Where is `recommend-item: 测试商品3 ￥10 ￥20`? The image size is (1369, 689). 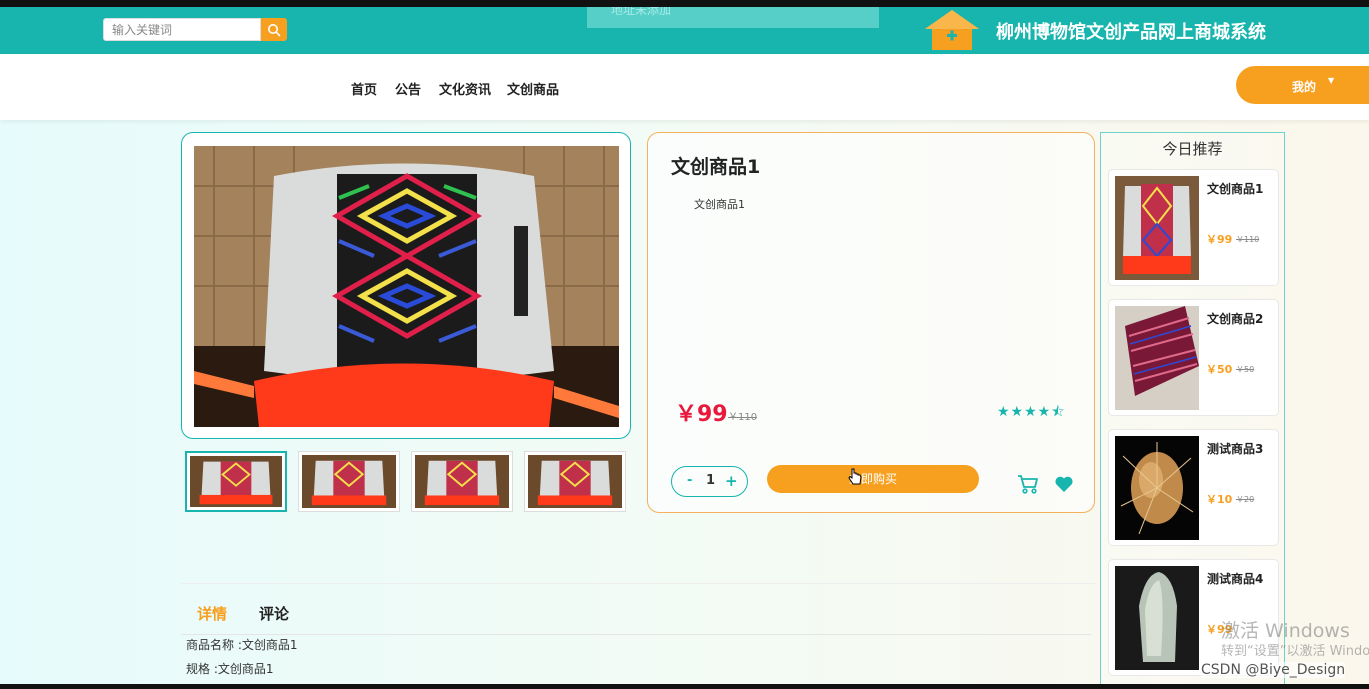 recommend-item: 测试商品3 ￥10 ￥20 is located at coordinates (1193, 487).